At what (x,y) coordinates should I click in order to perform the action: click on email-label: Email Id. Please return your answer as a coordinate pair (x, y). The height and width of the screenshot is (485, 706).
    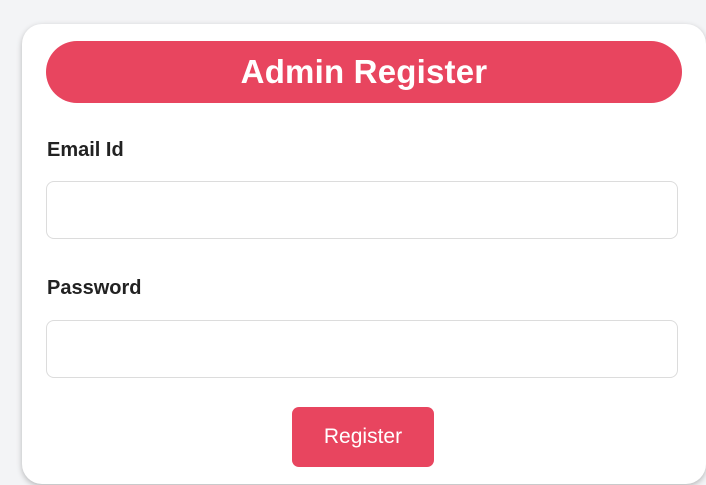
    Looking at the image, I should click on (85, 150).